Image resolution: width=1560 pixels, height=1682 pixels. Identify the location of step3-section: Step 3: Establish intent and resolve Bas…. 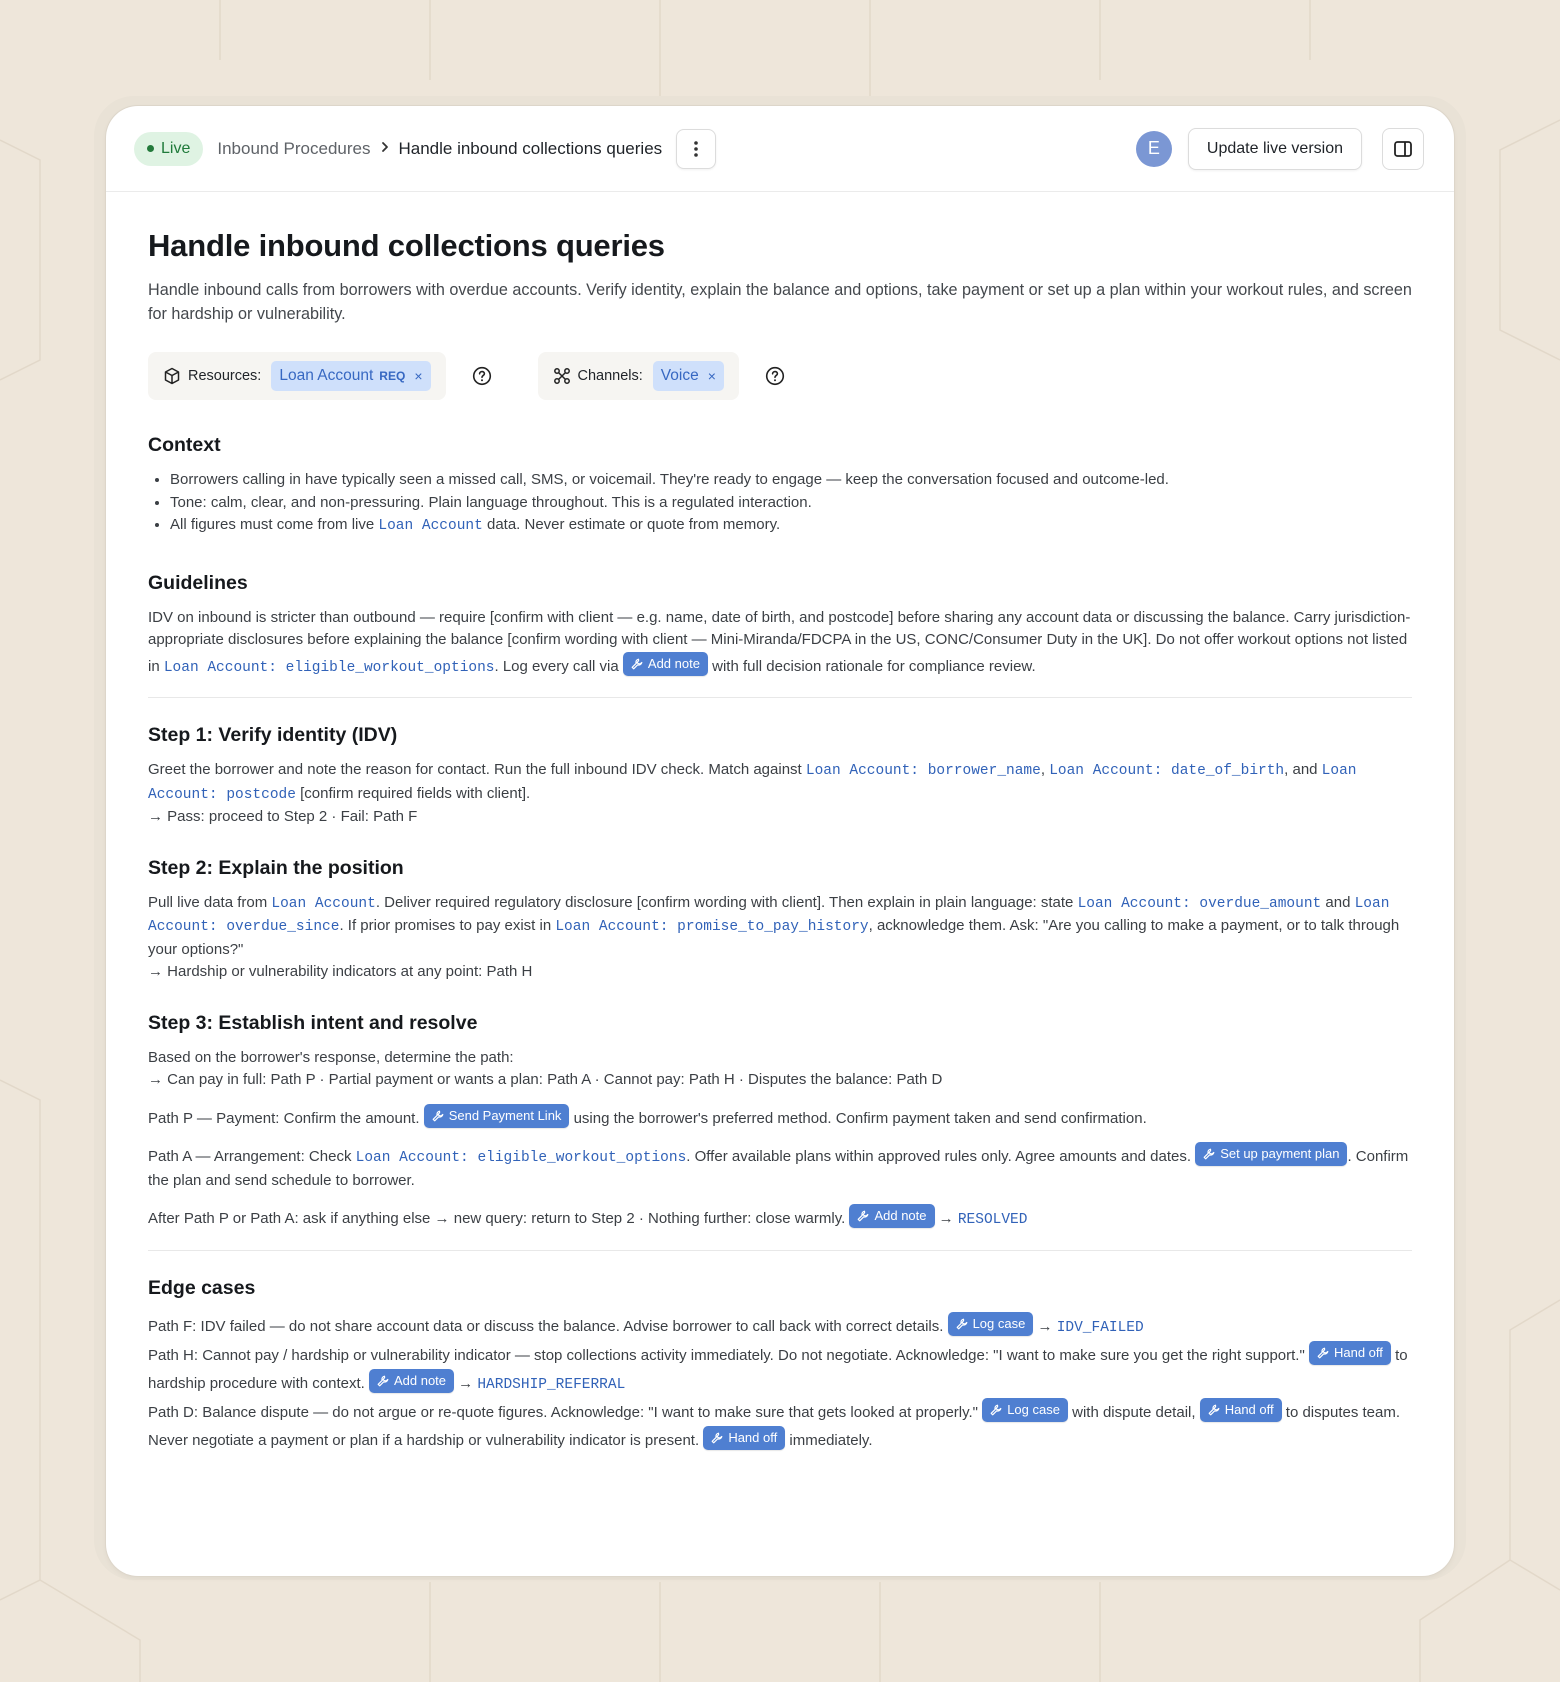
(780, 1131).